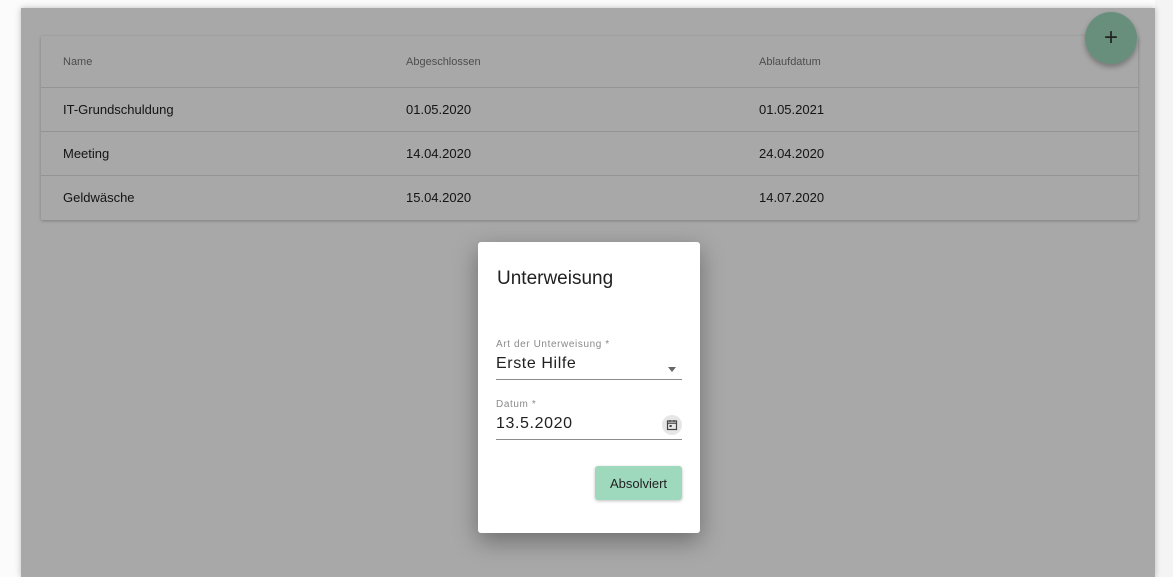  What do you see at coordinates (555, 278) in the screenshot?
I see `dialog-title: Unterweisung` at bounding box center [555, 278].